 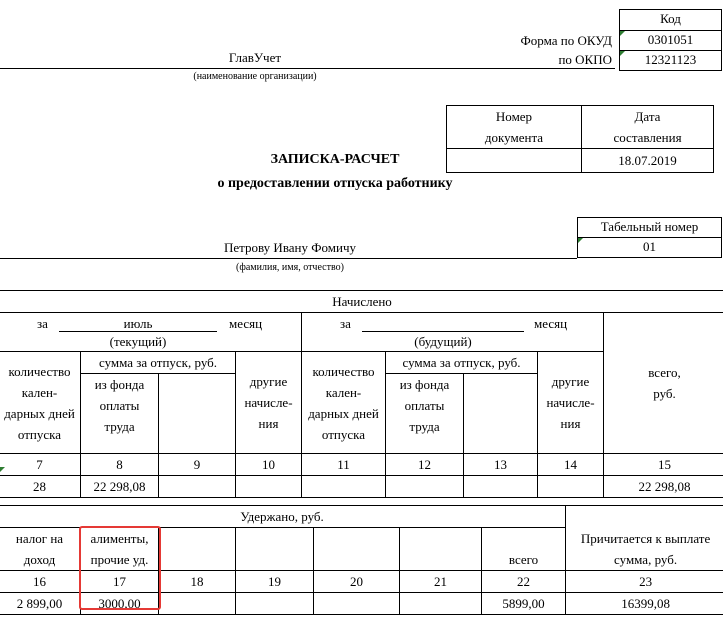 I want to click on accrued-value-col10, so click(x=268, y=486).